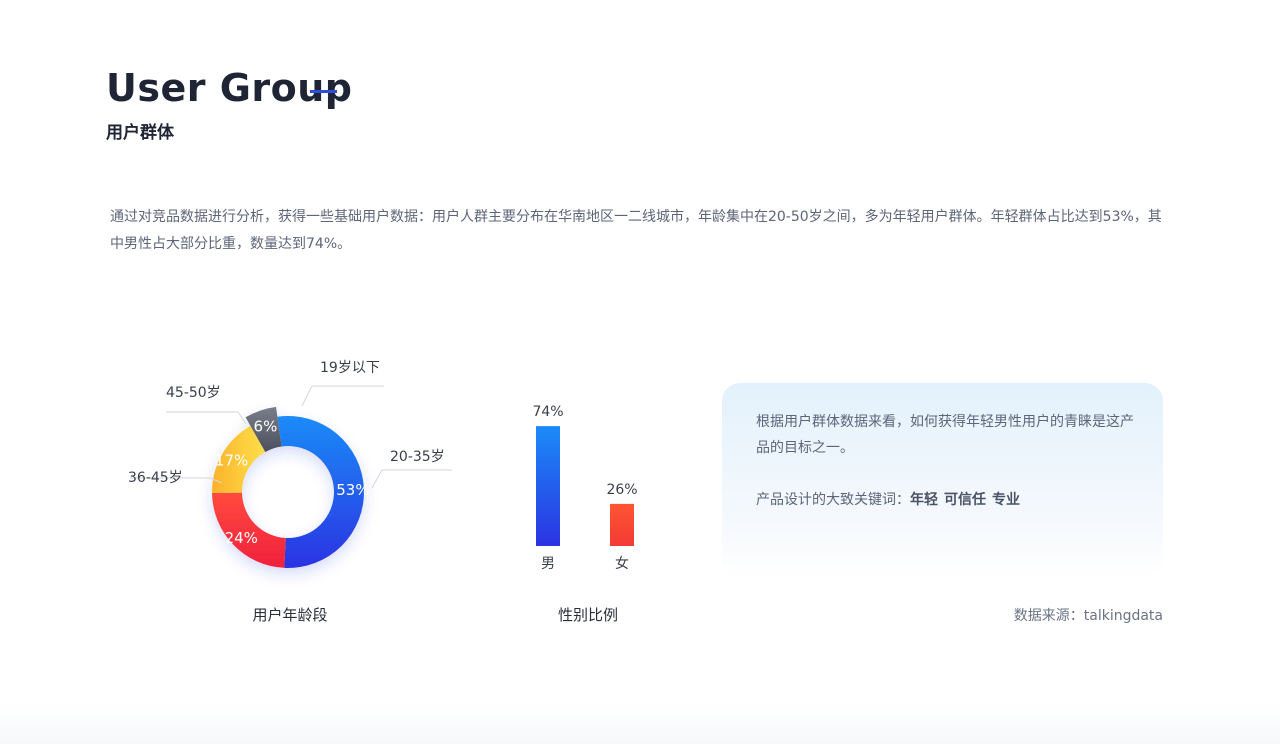 The width and height of the screenshot is (1280, 744). What do you see at coordinates (193, 393) in the screenshot?
I see `slice-category-label: 45-50岁` at bounding box center [193, 393].